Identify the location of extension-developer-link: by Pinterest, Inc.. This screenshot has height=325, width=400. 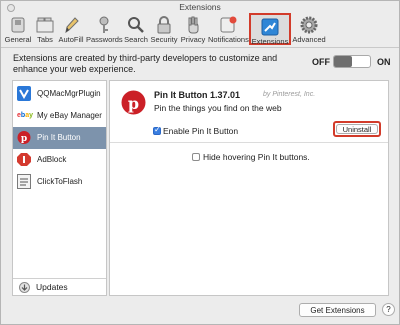
(289, 94).